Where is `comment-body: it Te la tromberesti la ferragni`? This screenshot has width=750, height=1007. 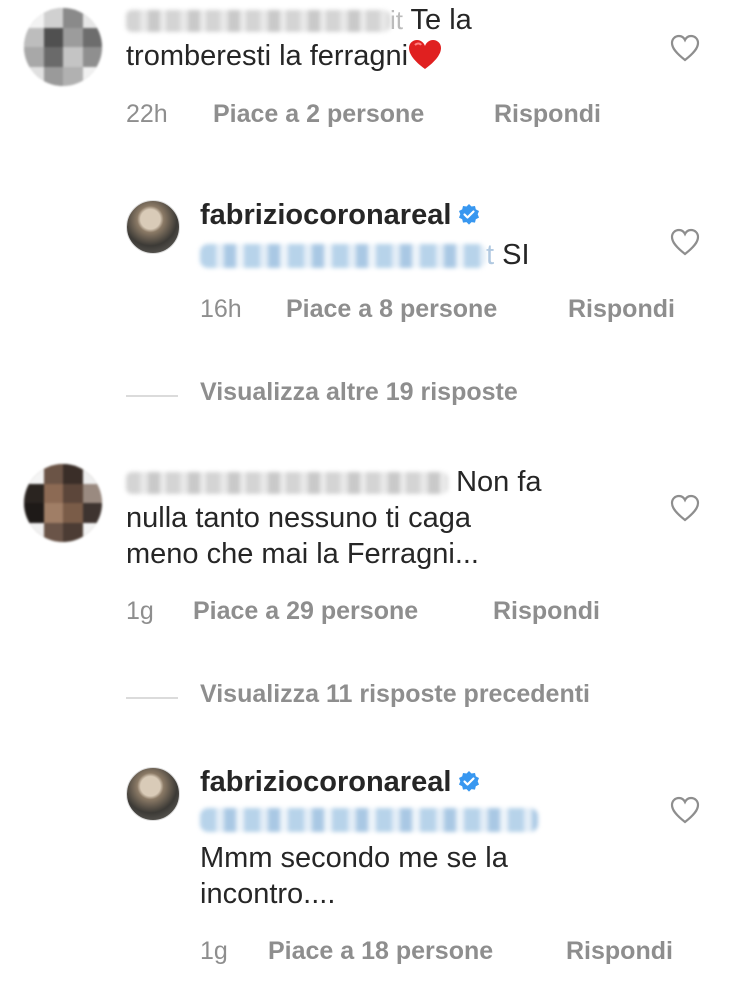
comment-body: it Te la tromberesti la ferragni is located at coordinates (386, 38).